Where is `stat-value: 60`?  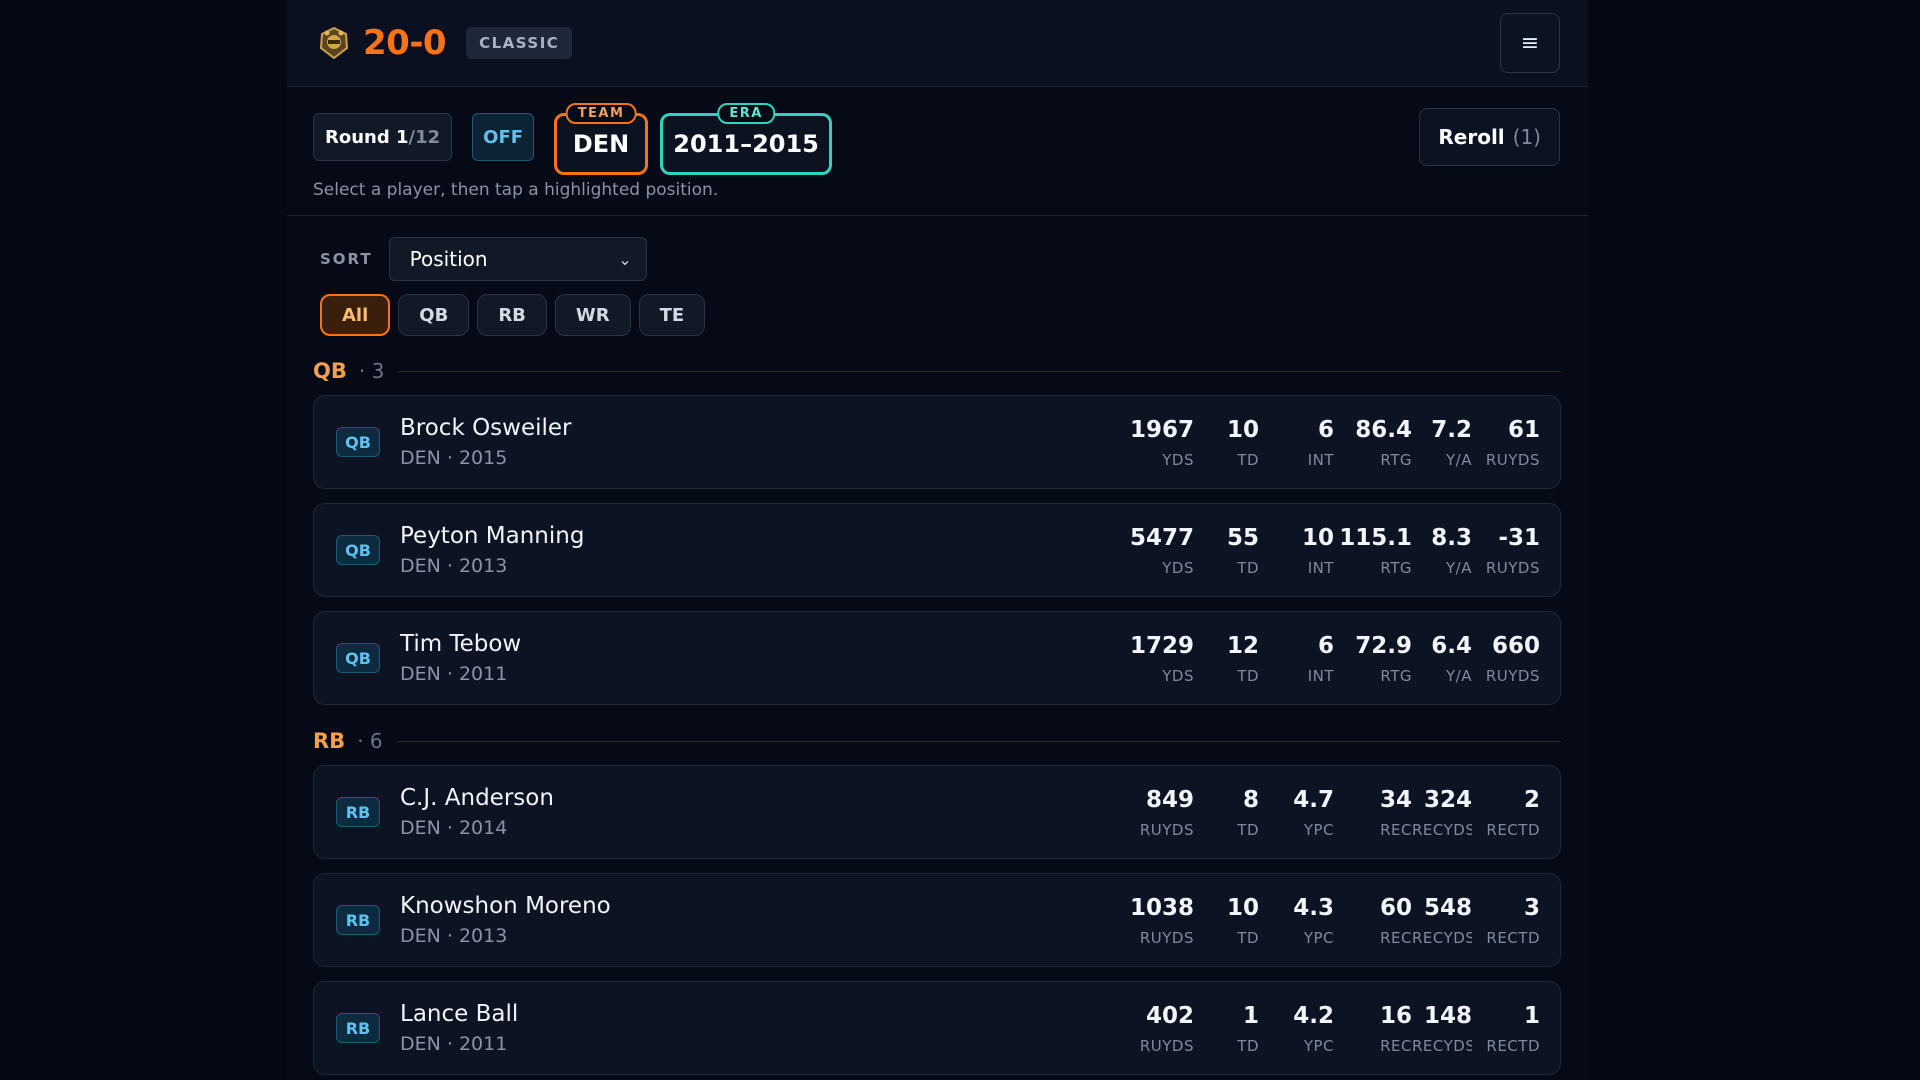 stat-value: 60 is located at coordinates (1395, 908).